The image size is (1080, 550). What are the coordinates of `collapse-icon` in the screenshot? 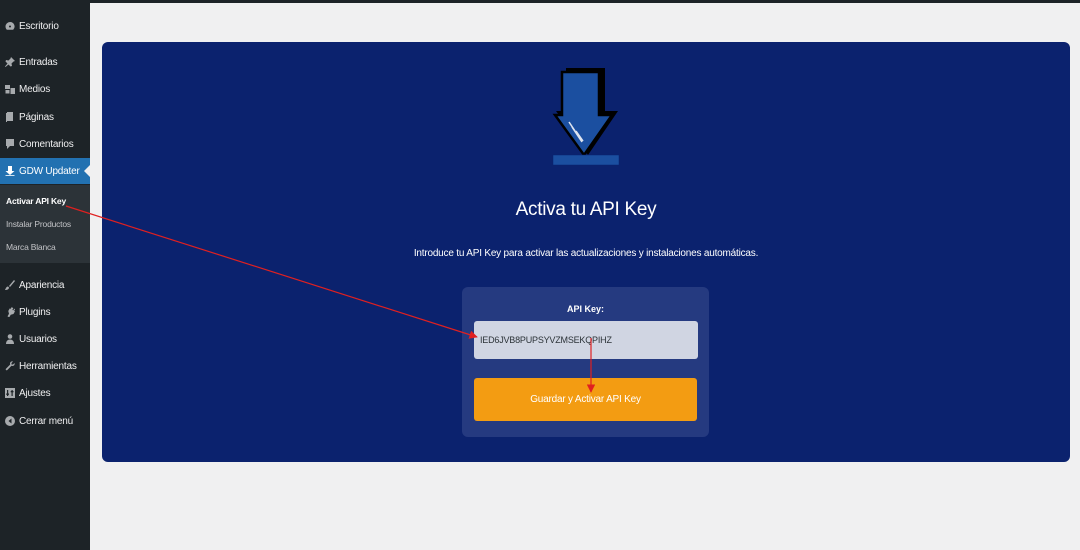 It's located at (10, 421).